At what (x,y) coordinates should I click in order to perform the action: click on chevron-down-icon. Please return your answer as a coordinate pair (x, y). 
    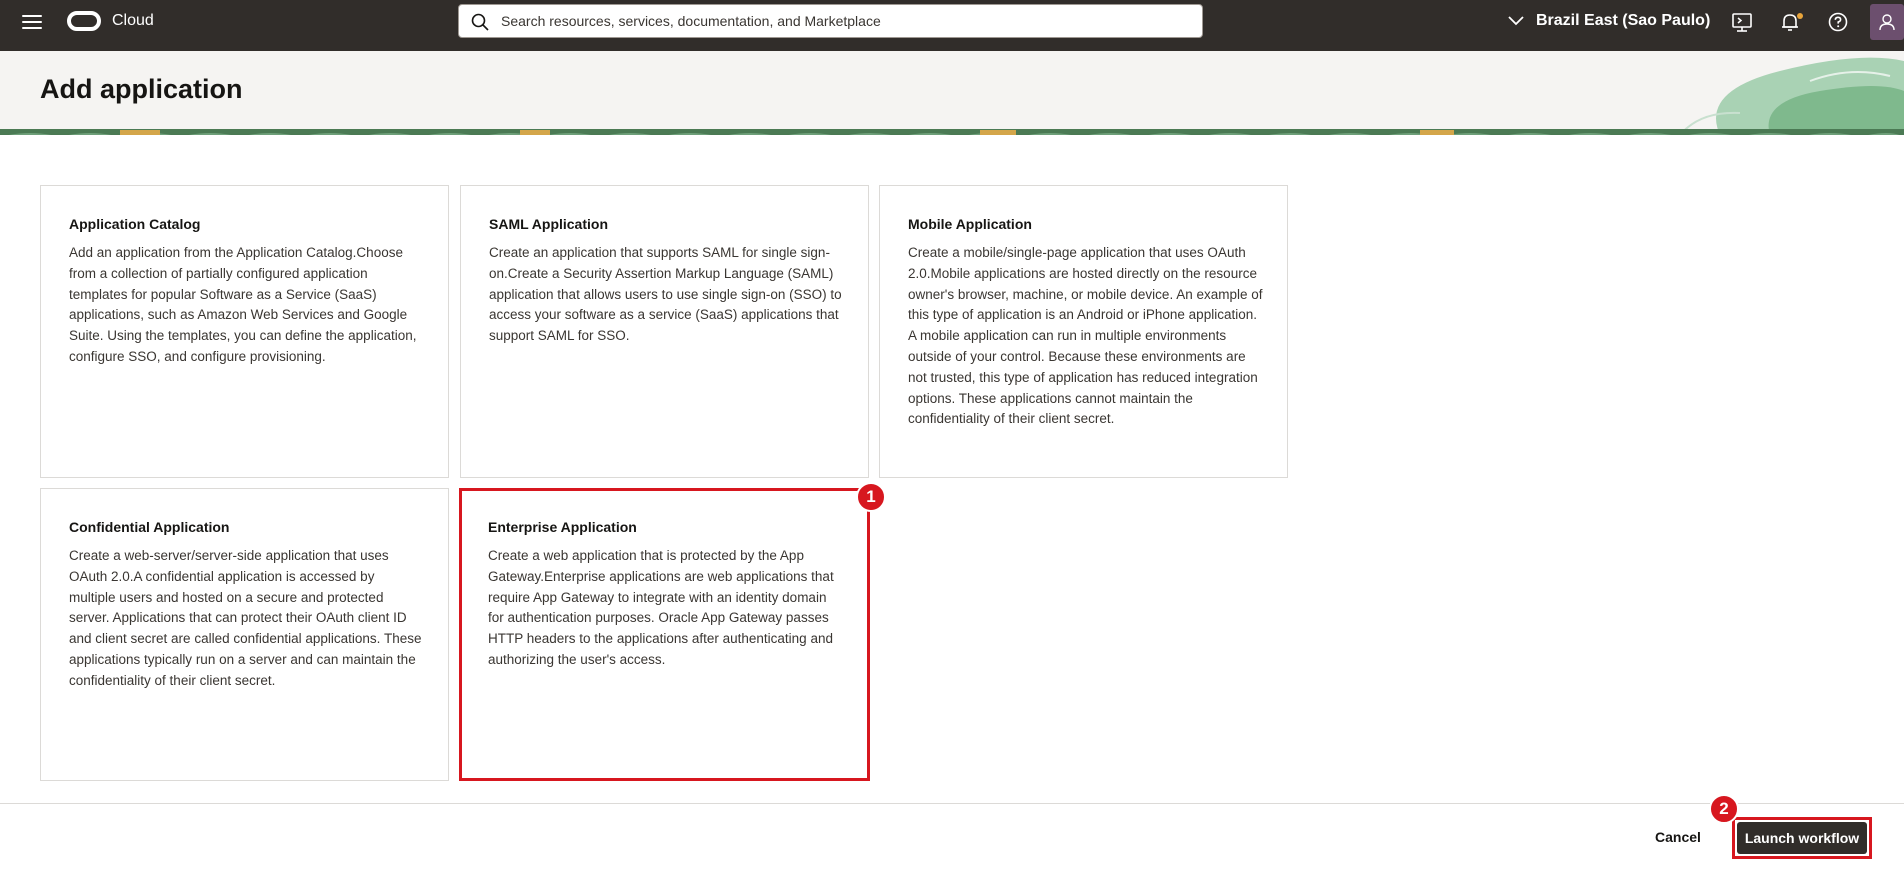
    Looking at the image, I should click on (1516, 21).